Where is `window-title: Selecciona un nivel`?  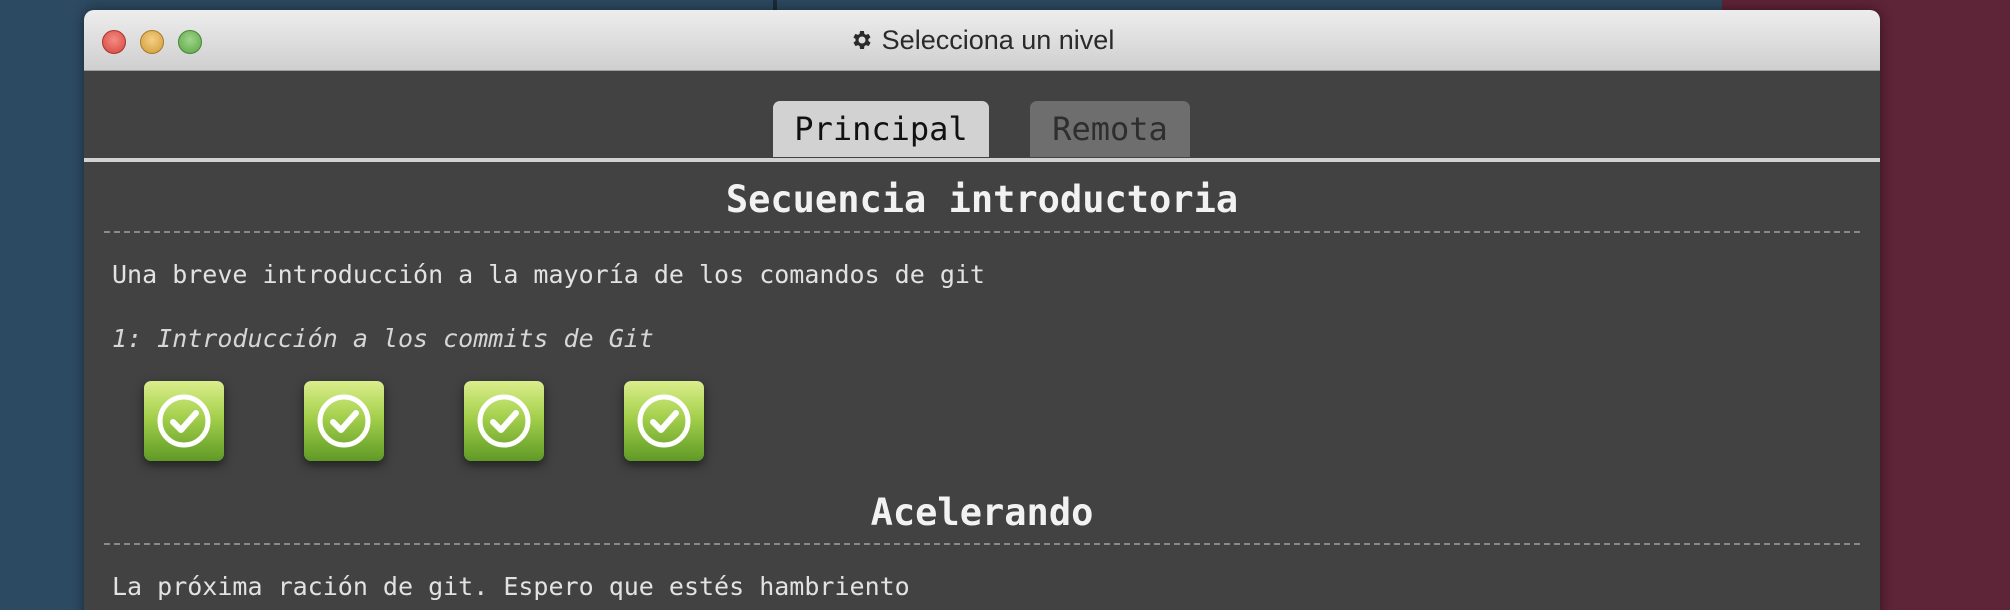 window-title: Selecciona un nivel is located at coordinates (982, 40).